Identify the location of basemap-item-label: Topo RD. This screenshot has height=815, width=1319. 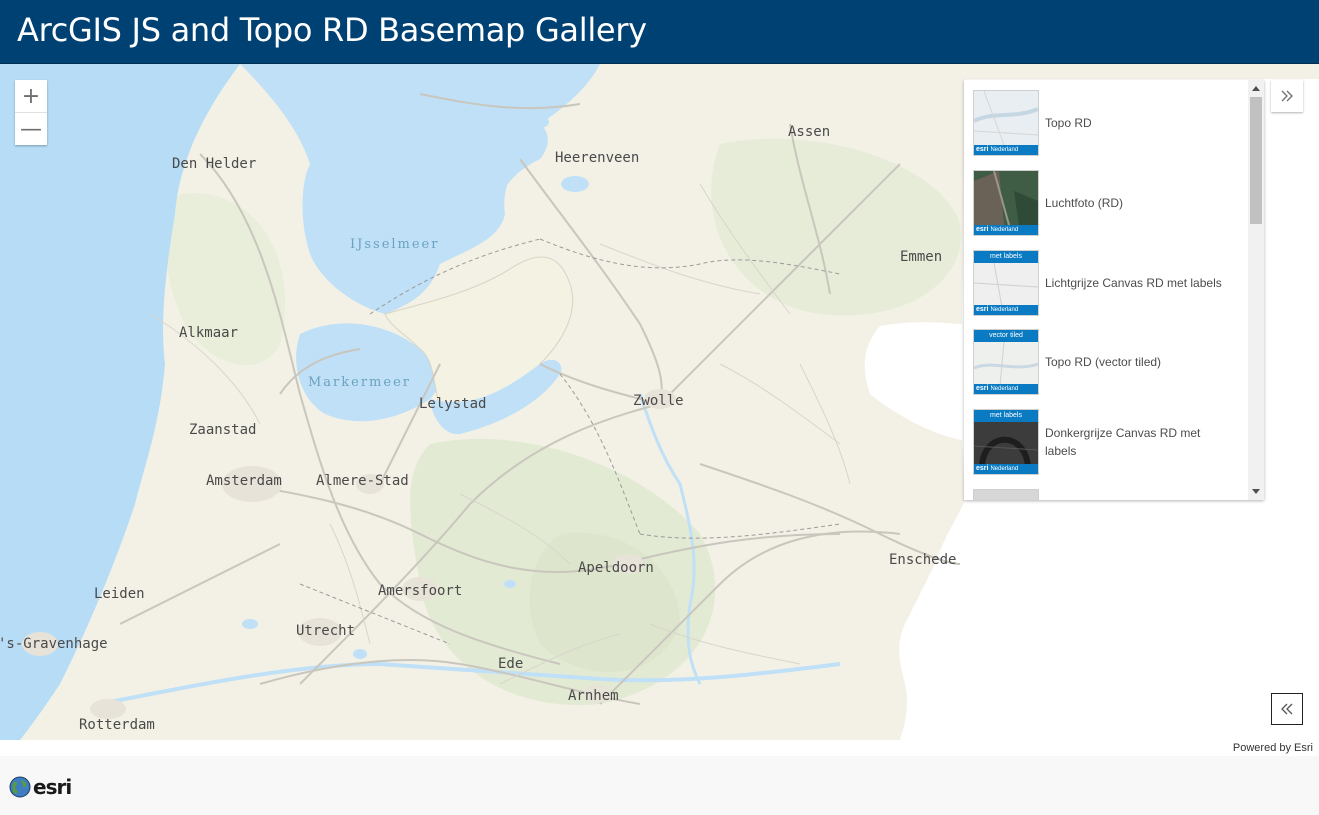
(1068, 123).